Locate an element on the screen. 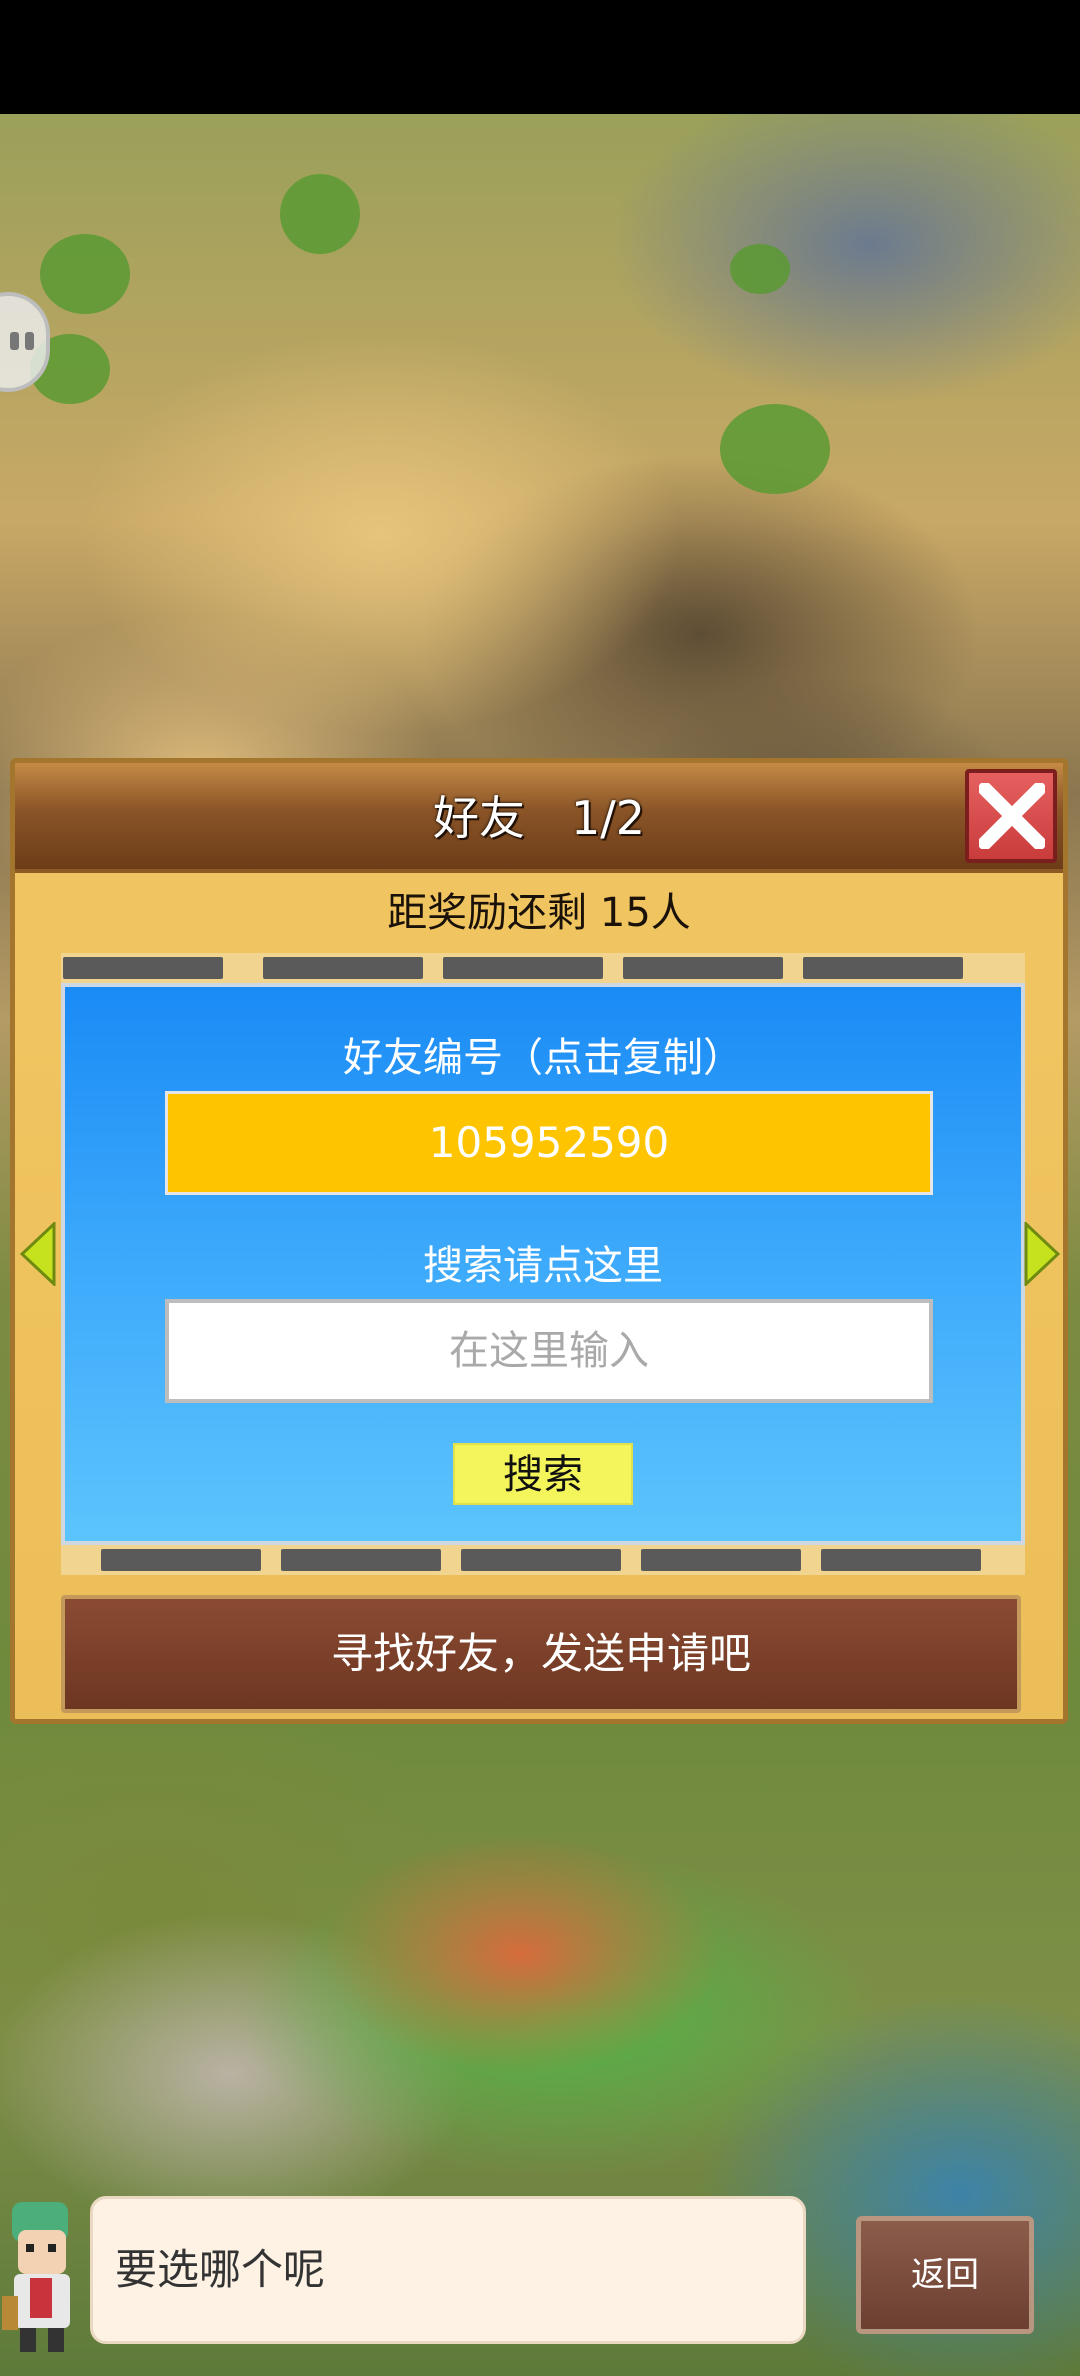  arrow-right-icon is located at coordinates (1042, 1254).